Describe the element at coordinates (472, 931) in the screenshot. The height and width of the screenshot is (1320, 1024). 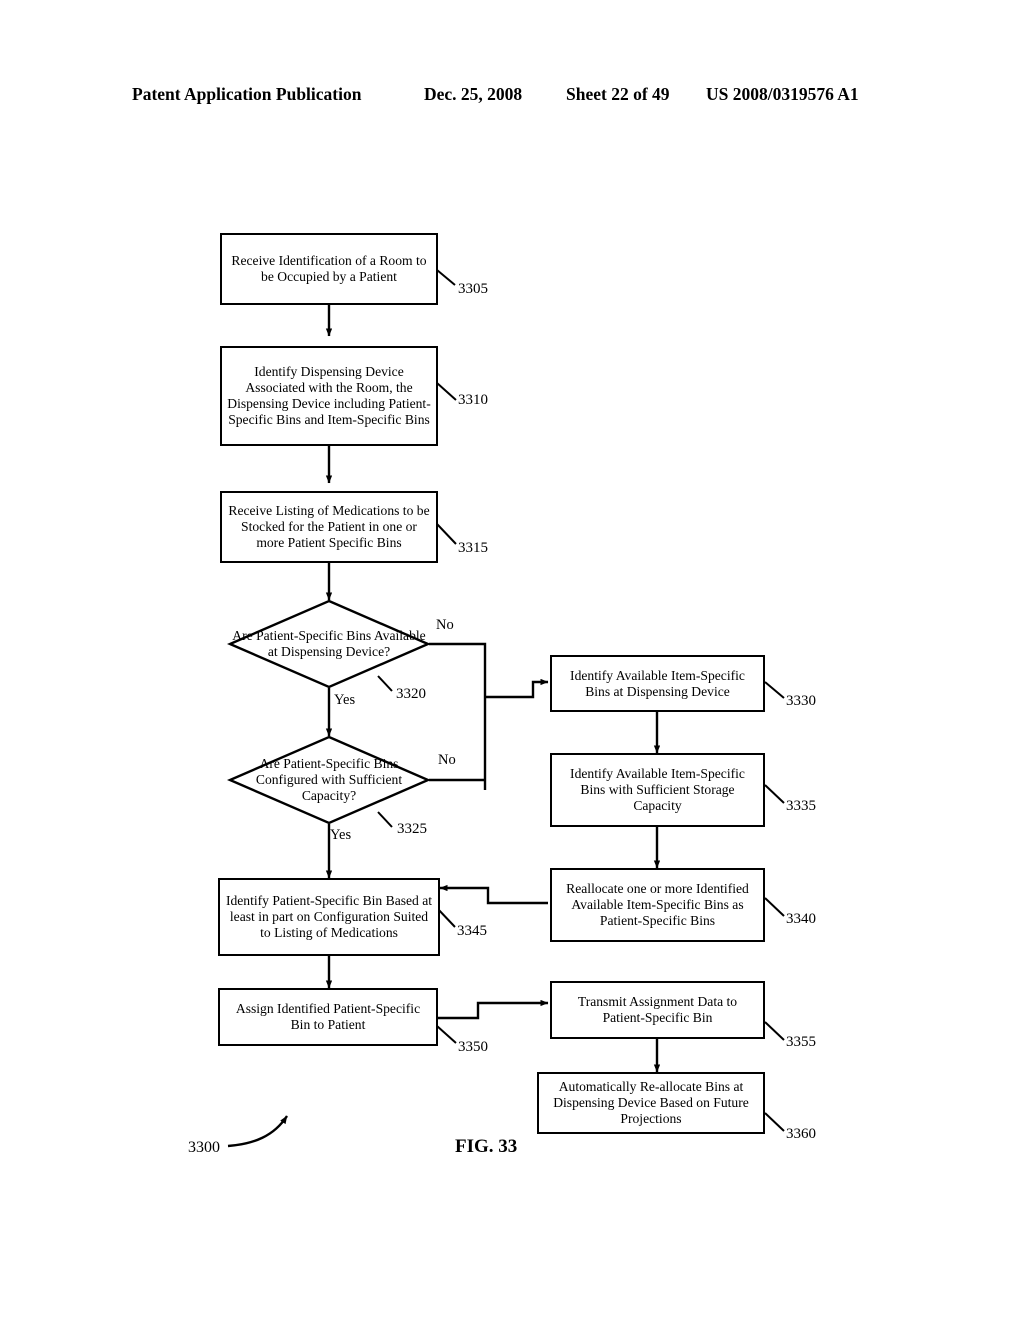
I see `ref-3345: 3345` at that location.